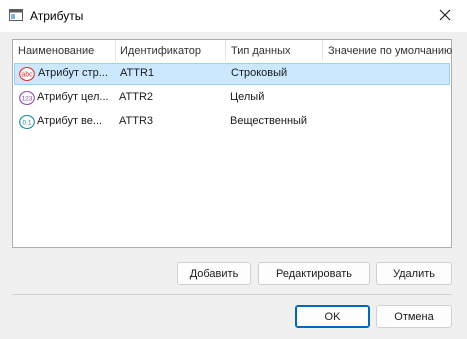  I want to click on svg-text: 123, so click(27, 99).